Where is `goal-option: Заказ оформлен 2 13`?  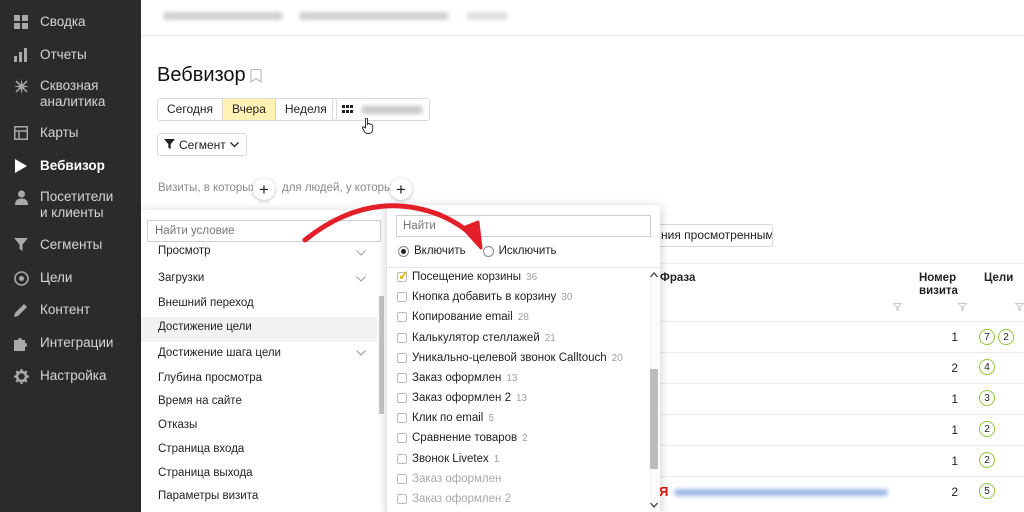
goal-option: Заказ оформлен 2 13 is located at coordinates (462, 398).